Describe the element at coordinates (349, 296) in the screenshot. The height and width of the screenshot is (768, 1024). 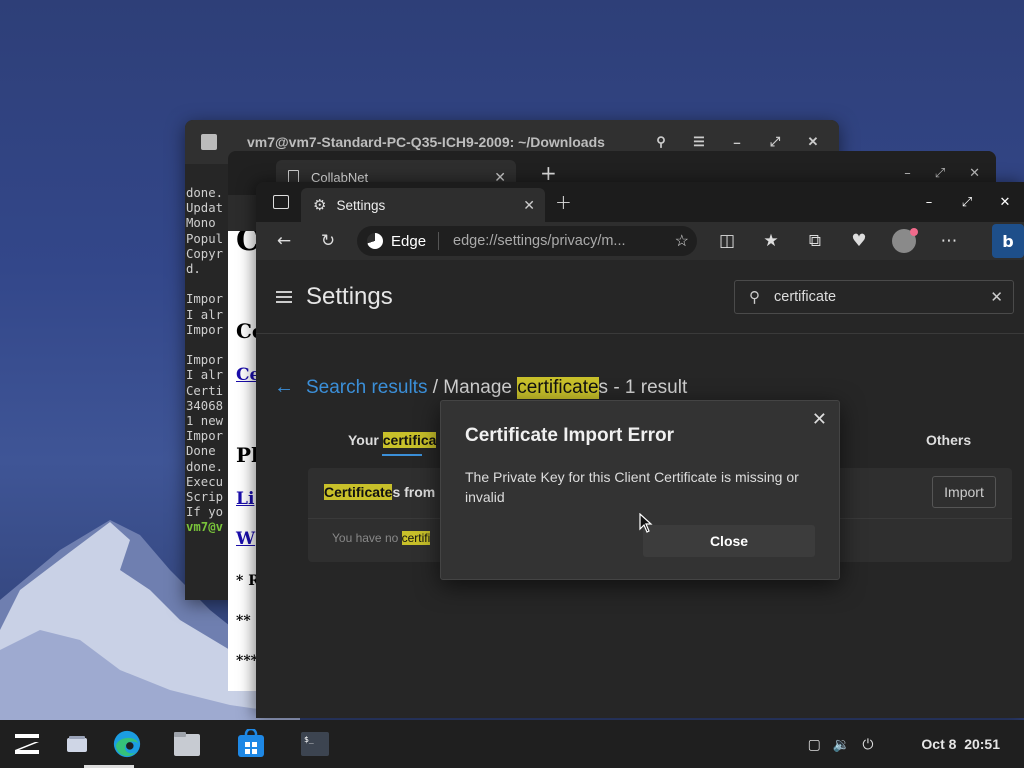
I see `page-title: Settings` at that location.